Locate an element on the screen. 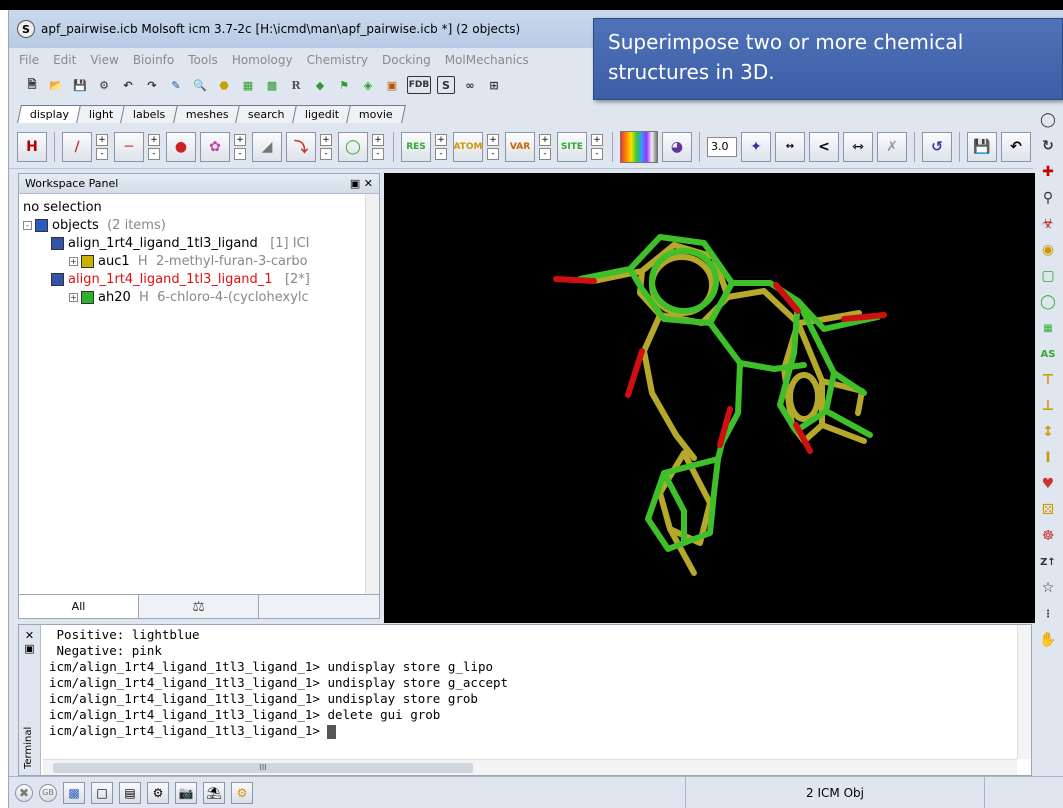 This screenshot has height=808, width=1063. atom-label-icon: ATOM is located at coordinates (468, 146).